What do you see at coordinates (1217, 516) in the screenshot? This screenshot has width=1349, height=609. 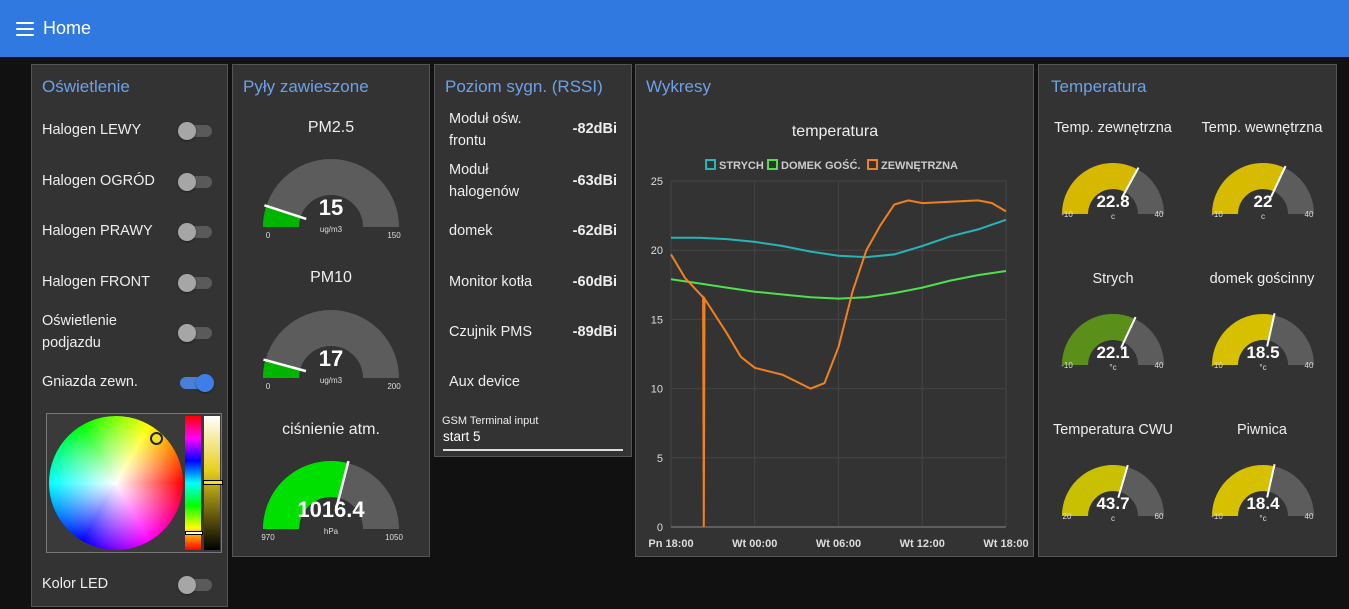 I see `gauge-min: -10` at bounding box center [1217, 516].